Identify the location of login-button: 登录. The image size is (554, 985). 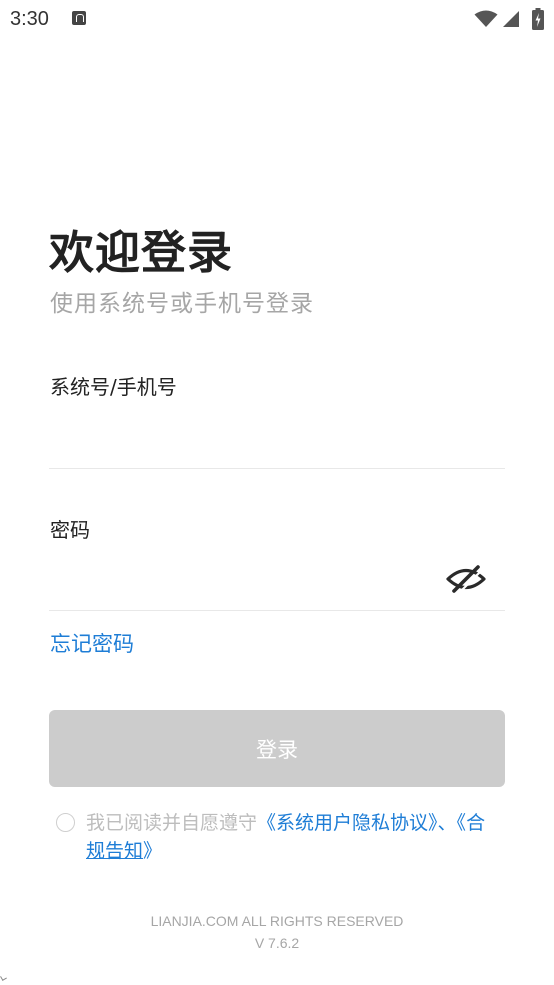
(277, 748).